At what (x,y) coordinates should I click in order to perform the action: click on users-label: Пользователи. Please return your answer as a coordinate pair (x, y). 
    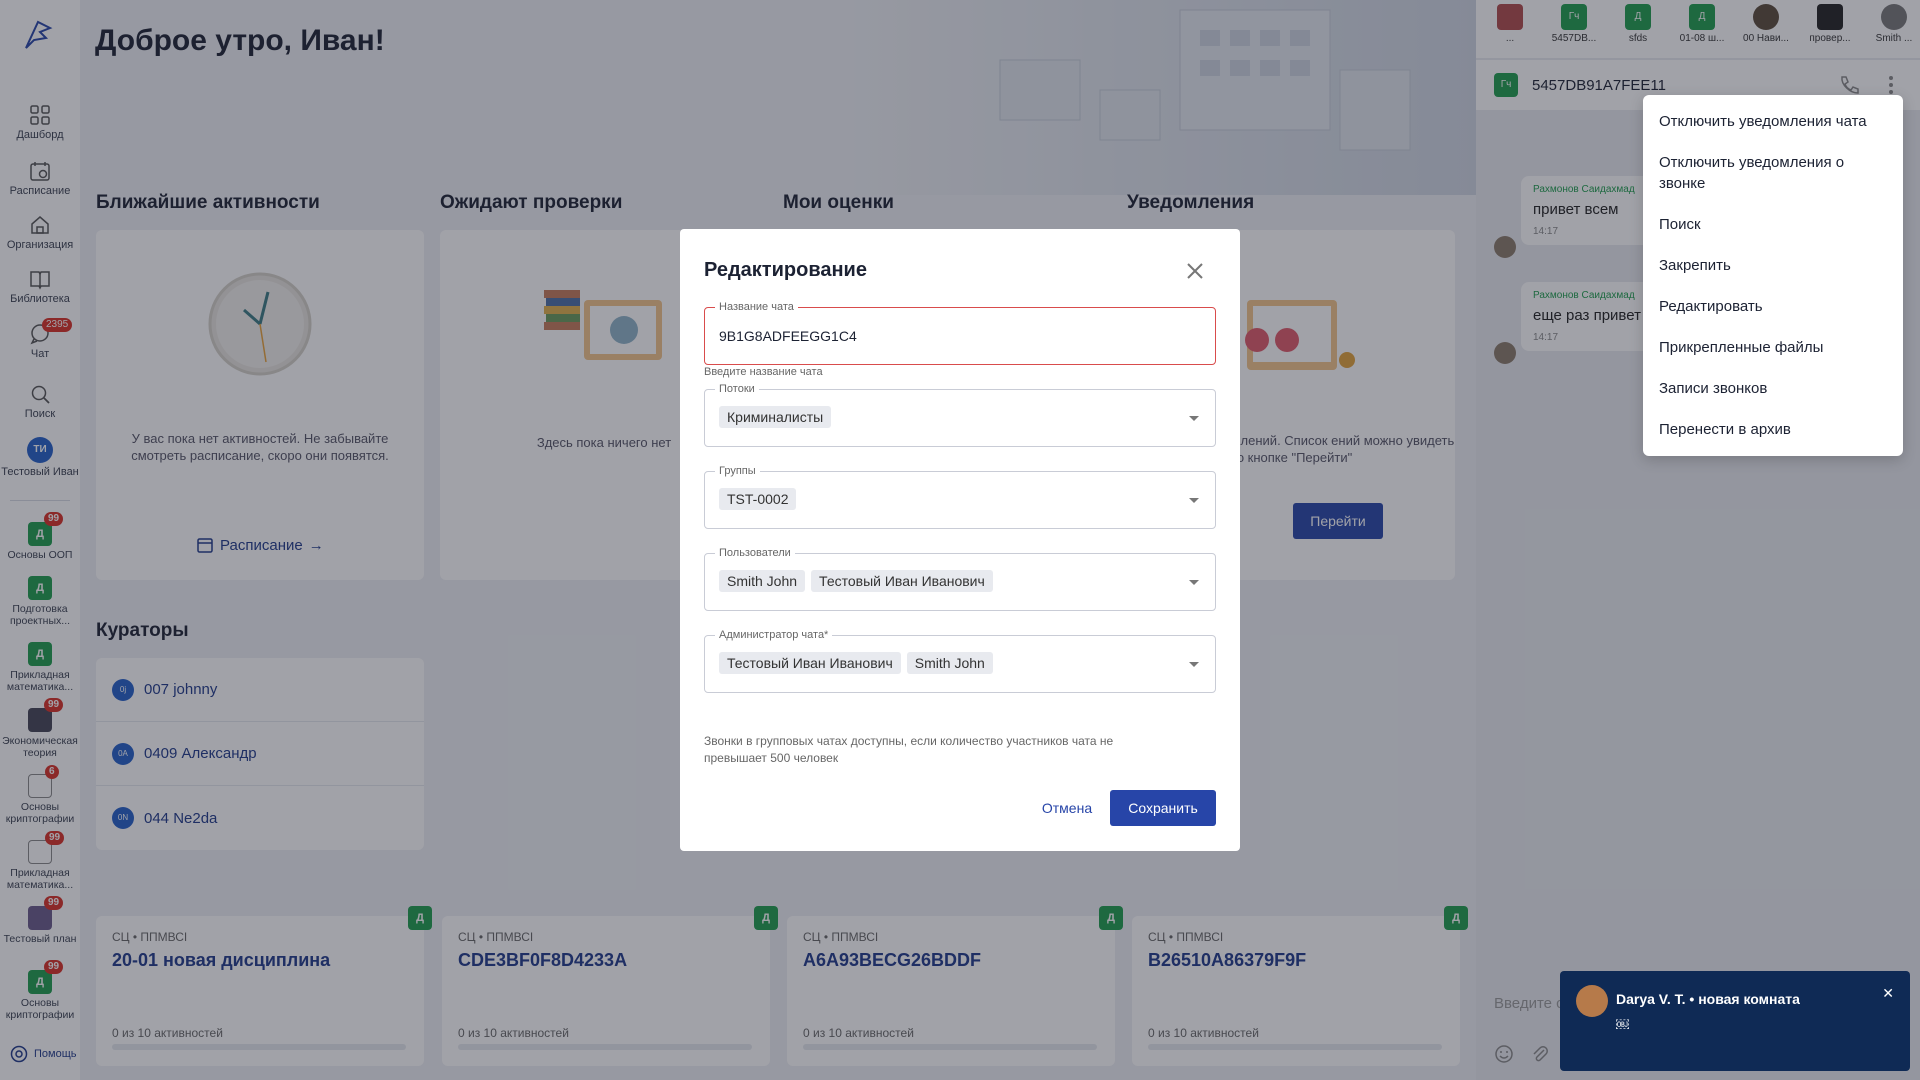
    Looking at the image, I should click on (755, 553).